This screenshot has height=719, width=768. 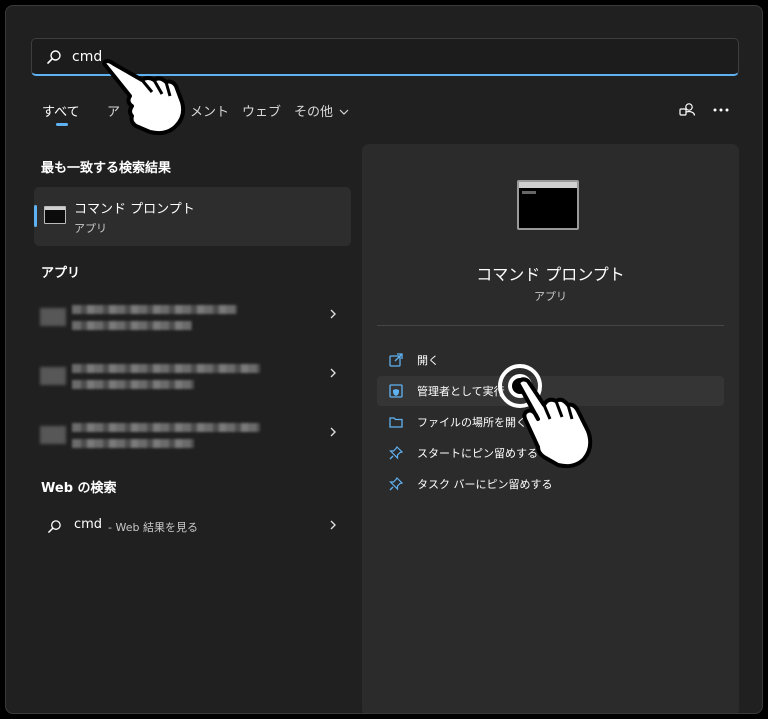 I want to click on shield-icon, so click(x=396, y=391).